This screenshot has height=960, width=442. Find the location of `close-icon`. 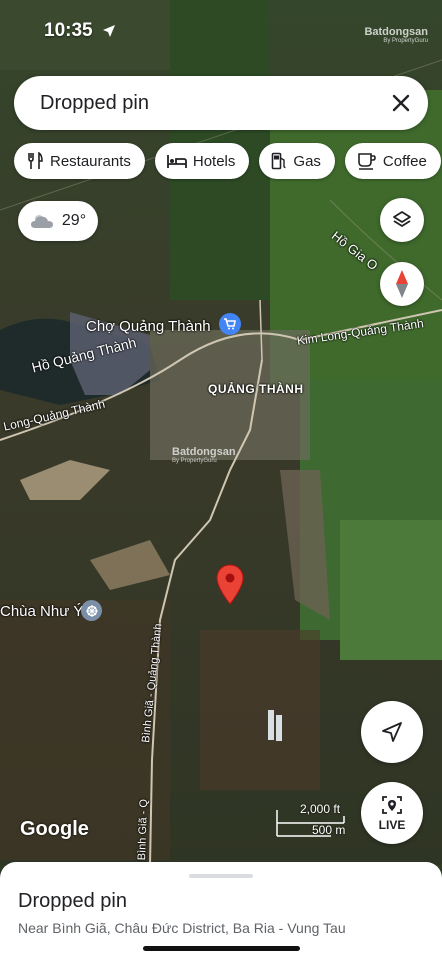

close-icon is located at coordinates (401, 103).